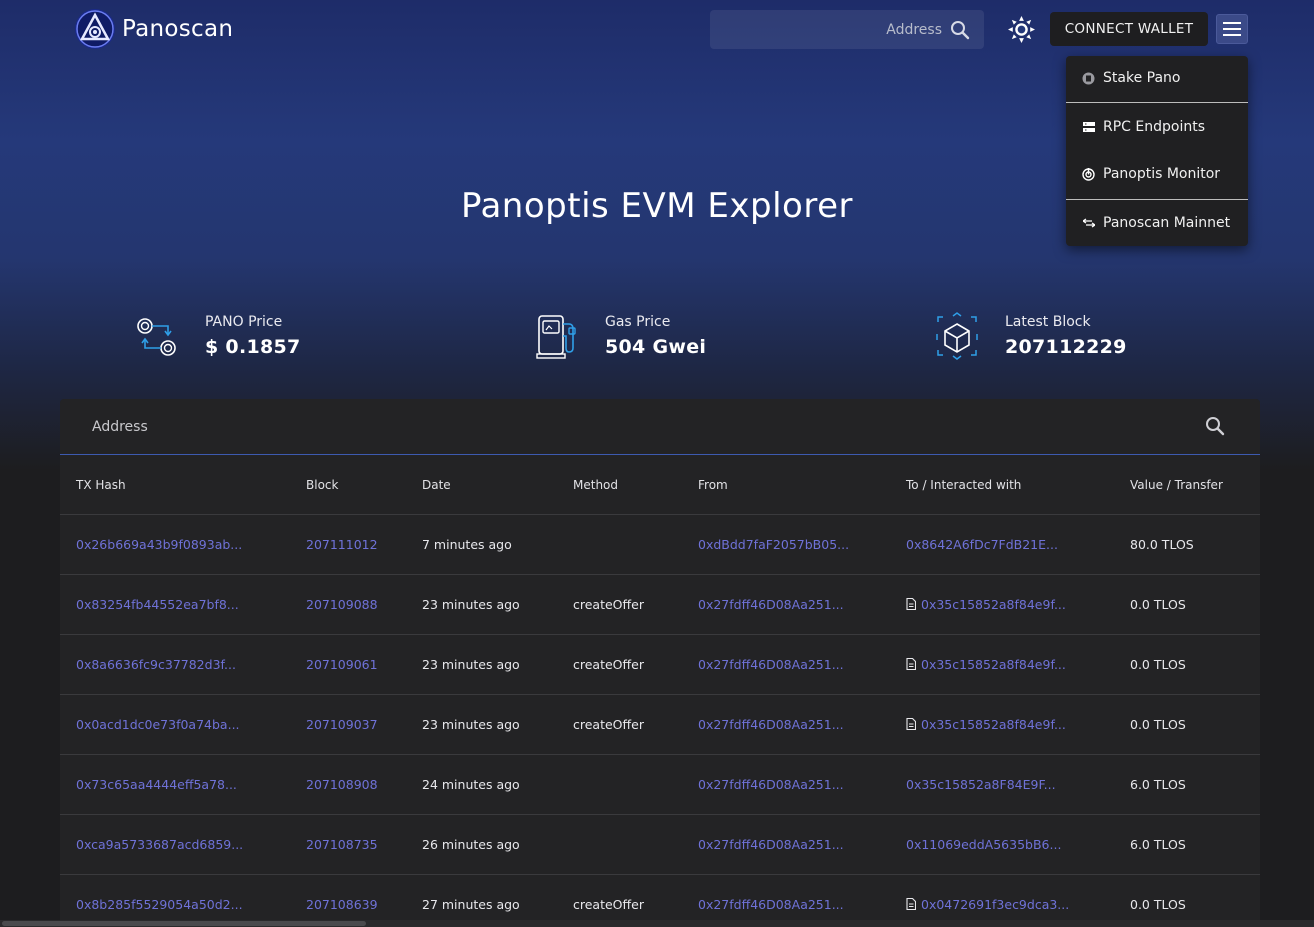  Describe the element at coordinates (556, 337) in the screenshot. I see `gas-pump-icon` at that location.